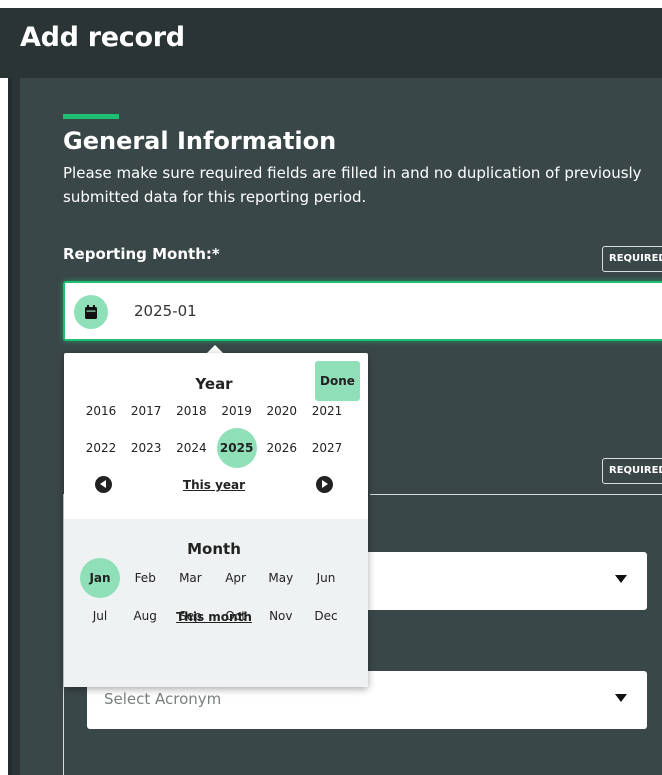 The height and width of the screenshot is (775, 662). Describe the element at coordinates (214, 485) in the screenshot. I see `this-year-link: This year` at that location.